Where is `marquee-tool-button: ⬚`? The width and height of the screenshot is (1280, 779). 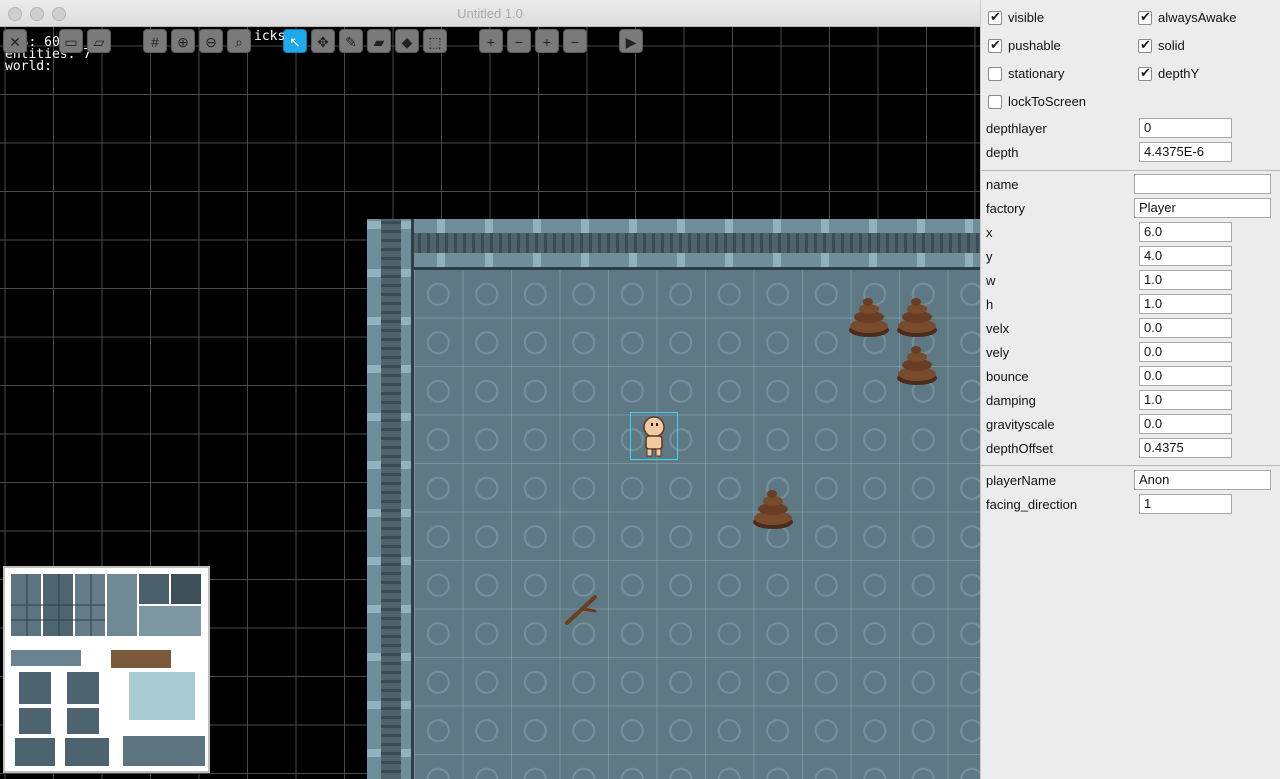 marquee-tool-button: ⬚ is located at coordinates (435, 41).